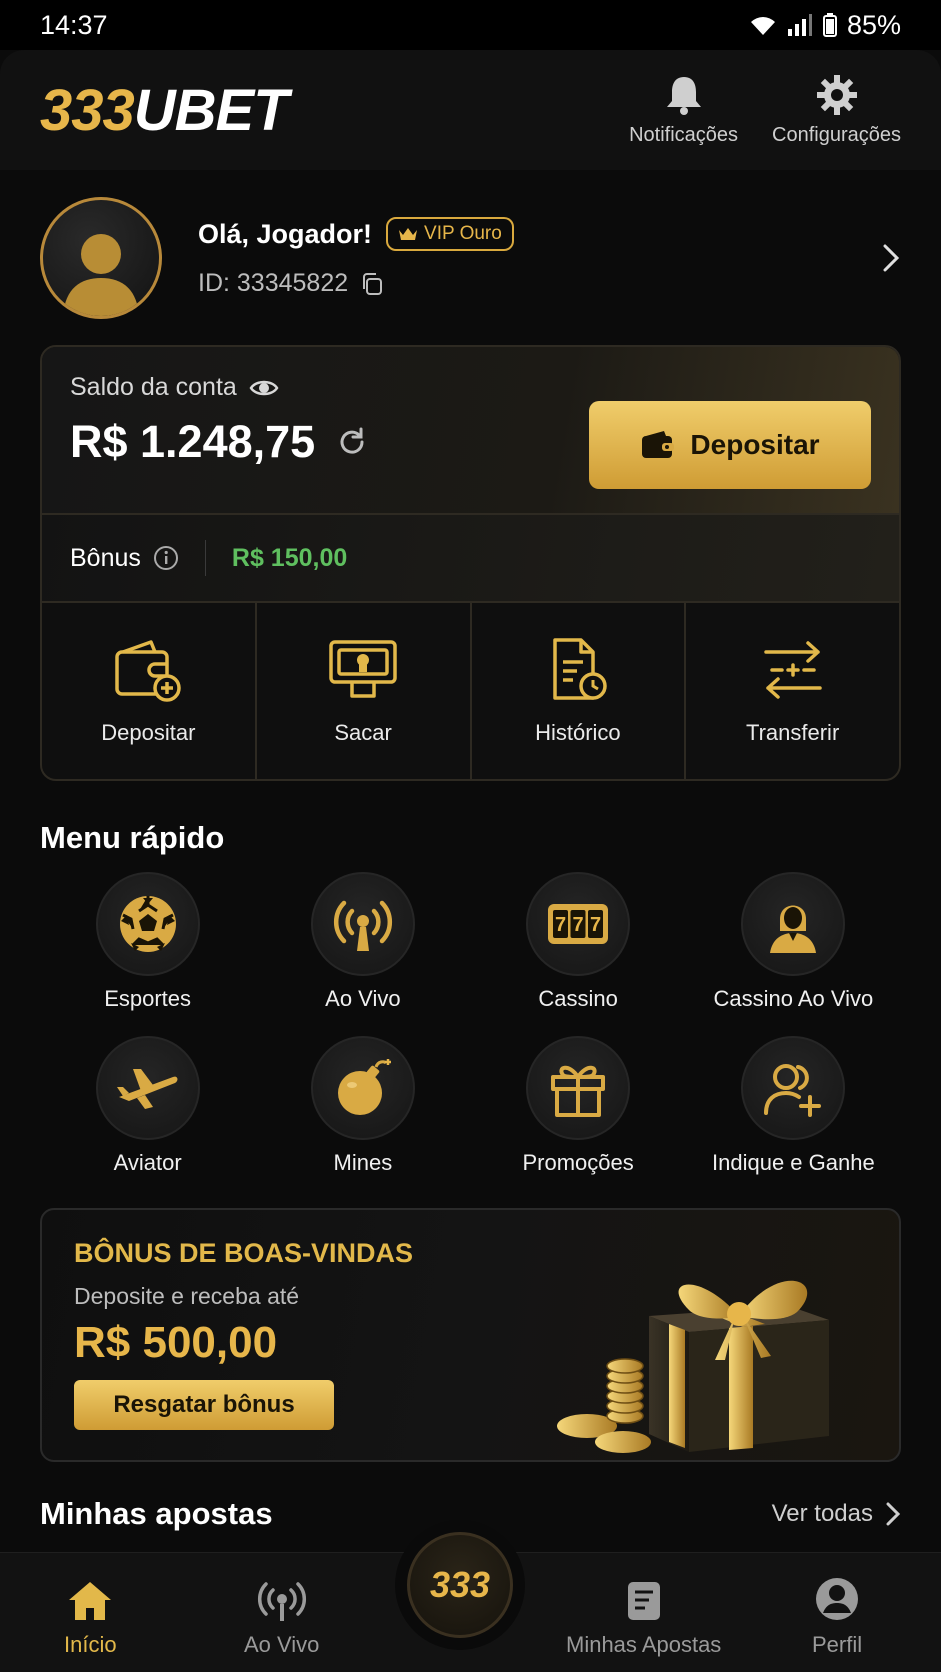  I want to click on wallet-action-label: Histórico, so click(578, 732).